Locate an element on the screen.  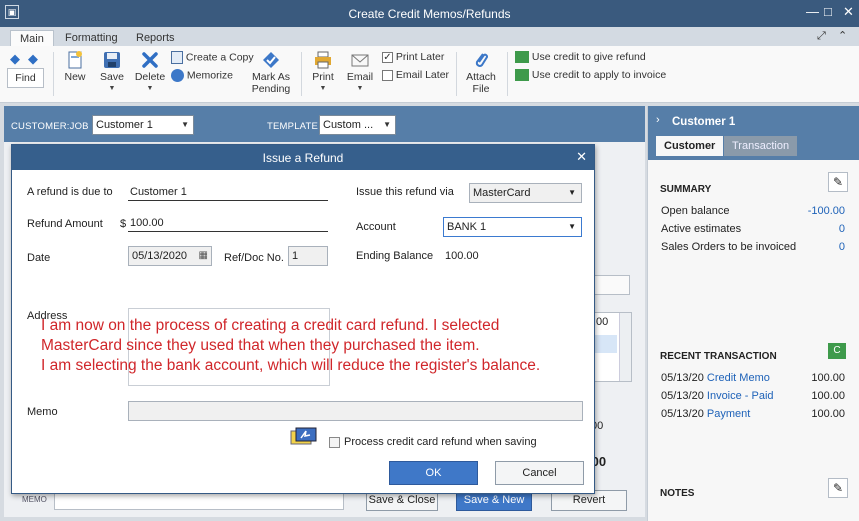
memorize-label: Memorize is located at coordinates (210, 75).